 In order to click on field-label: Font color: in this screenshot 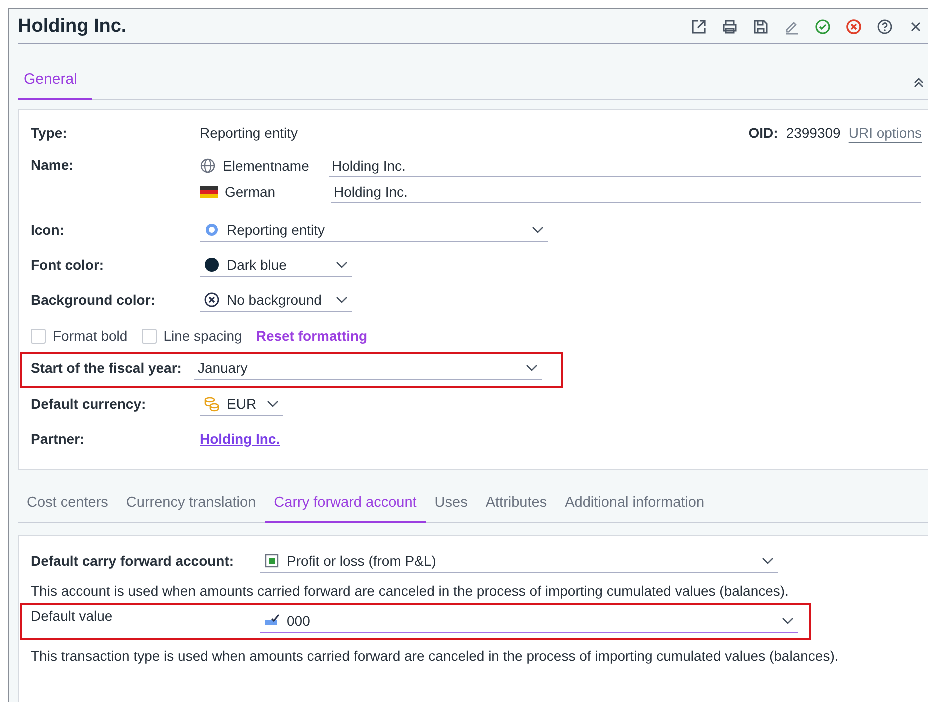, I will do `click(68, 264)`.